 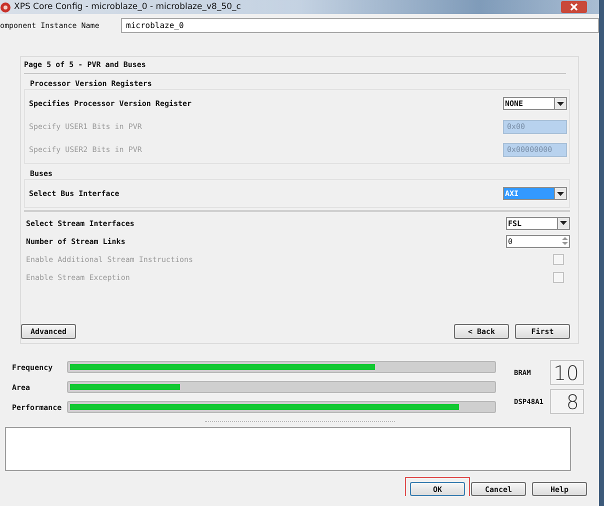 What do you see at coordinates (5, 7) in the screenshot?
I see `app-icon` at bounding box center [5, 7].